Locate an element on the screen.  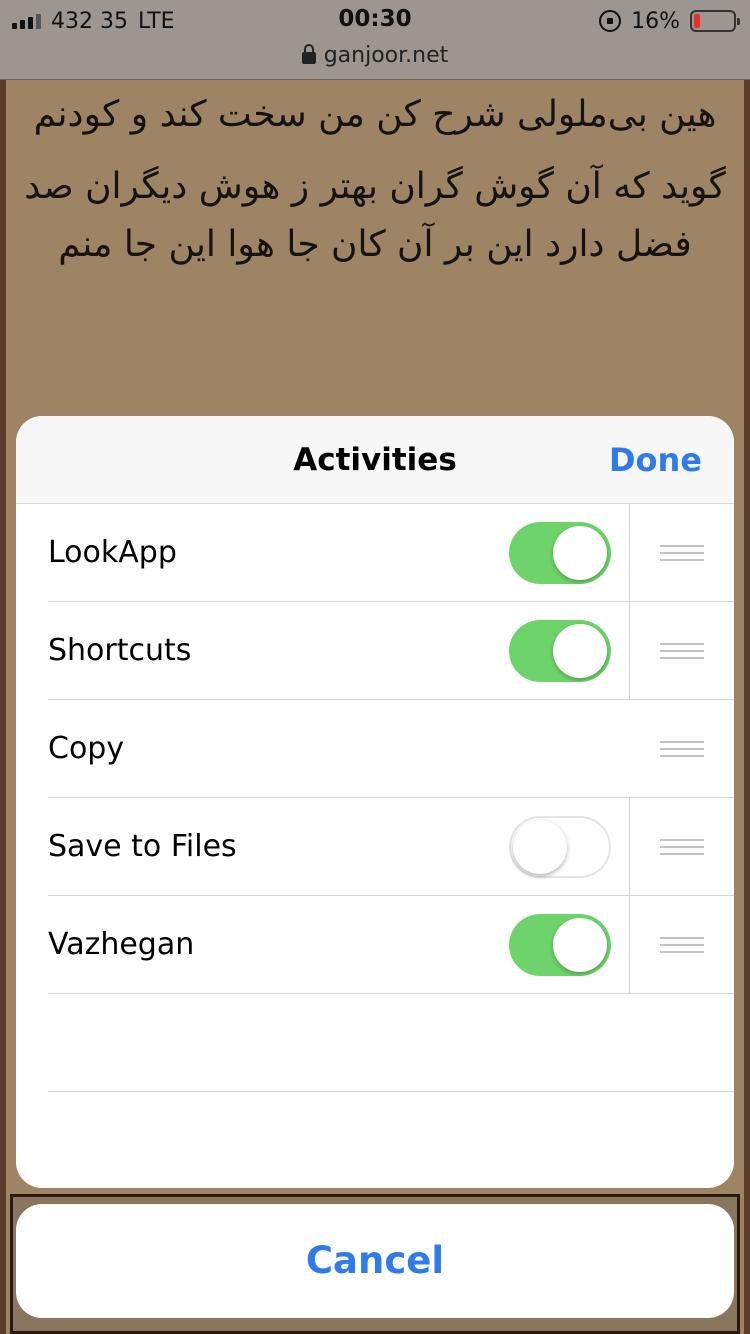
empty-row is located at coordinates (391, 1043).